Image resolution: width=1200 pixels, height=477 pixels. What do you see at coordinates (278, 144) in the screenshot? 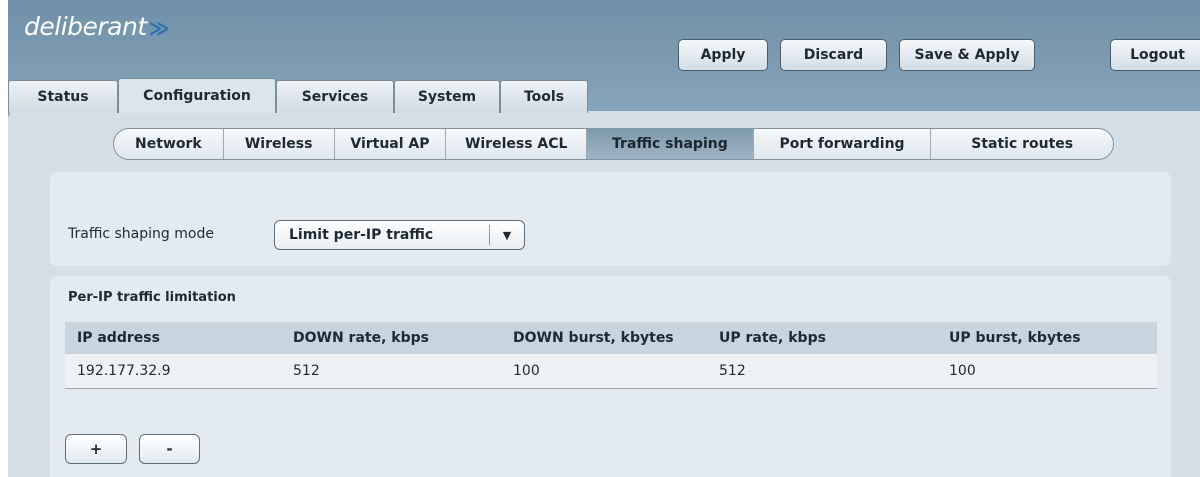
I see `subtab-wireless: Wireless` at bounding box center [278, 144].